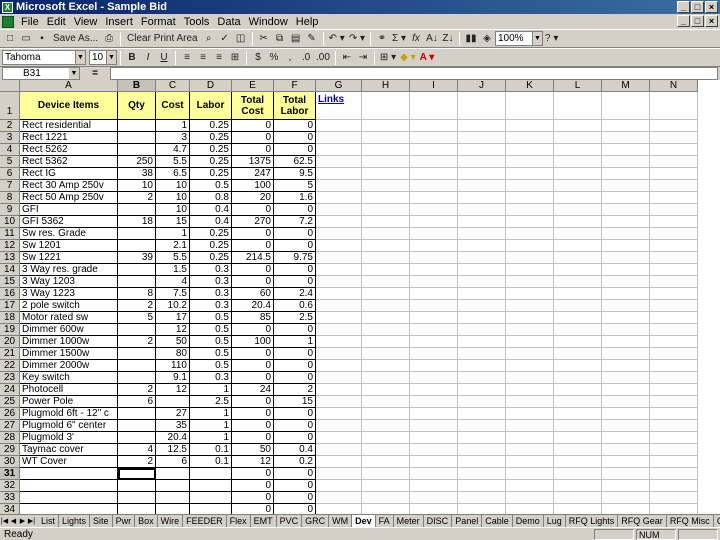 Image resolution: width=720 pixels, height=540 pixels. What do you see at coordinates (211, 318) in the screenshot?
I see `cell-d18: 0.5` at bounding box center [211, 318].